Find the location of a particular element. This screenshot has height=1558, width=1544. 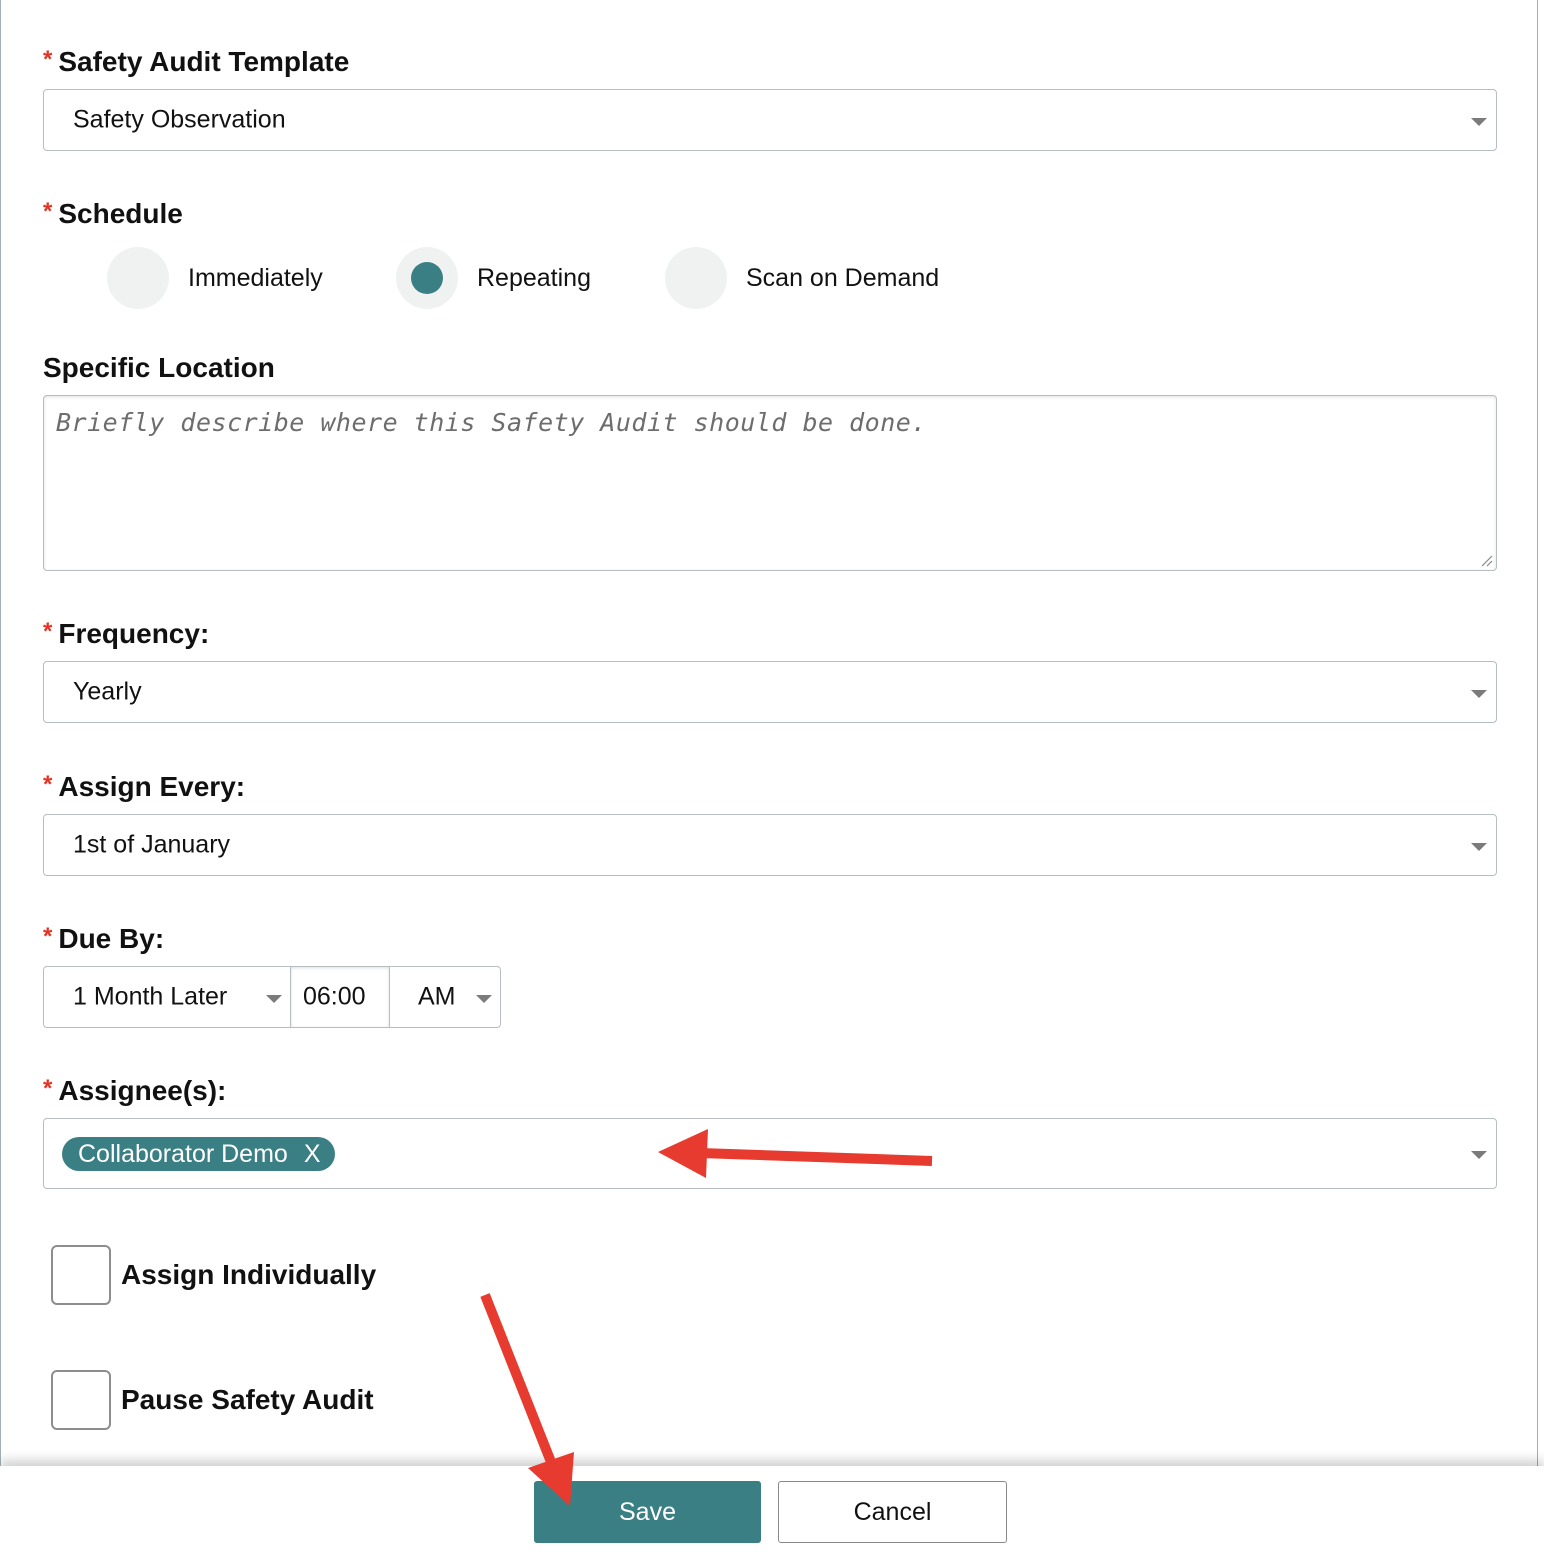

pause-label: Pause Safety Audit is located at coordinates (247, 1399).